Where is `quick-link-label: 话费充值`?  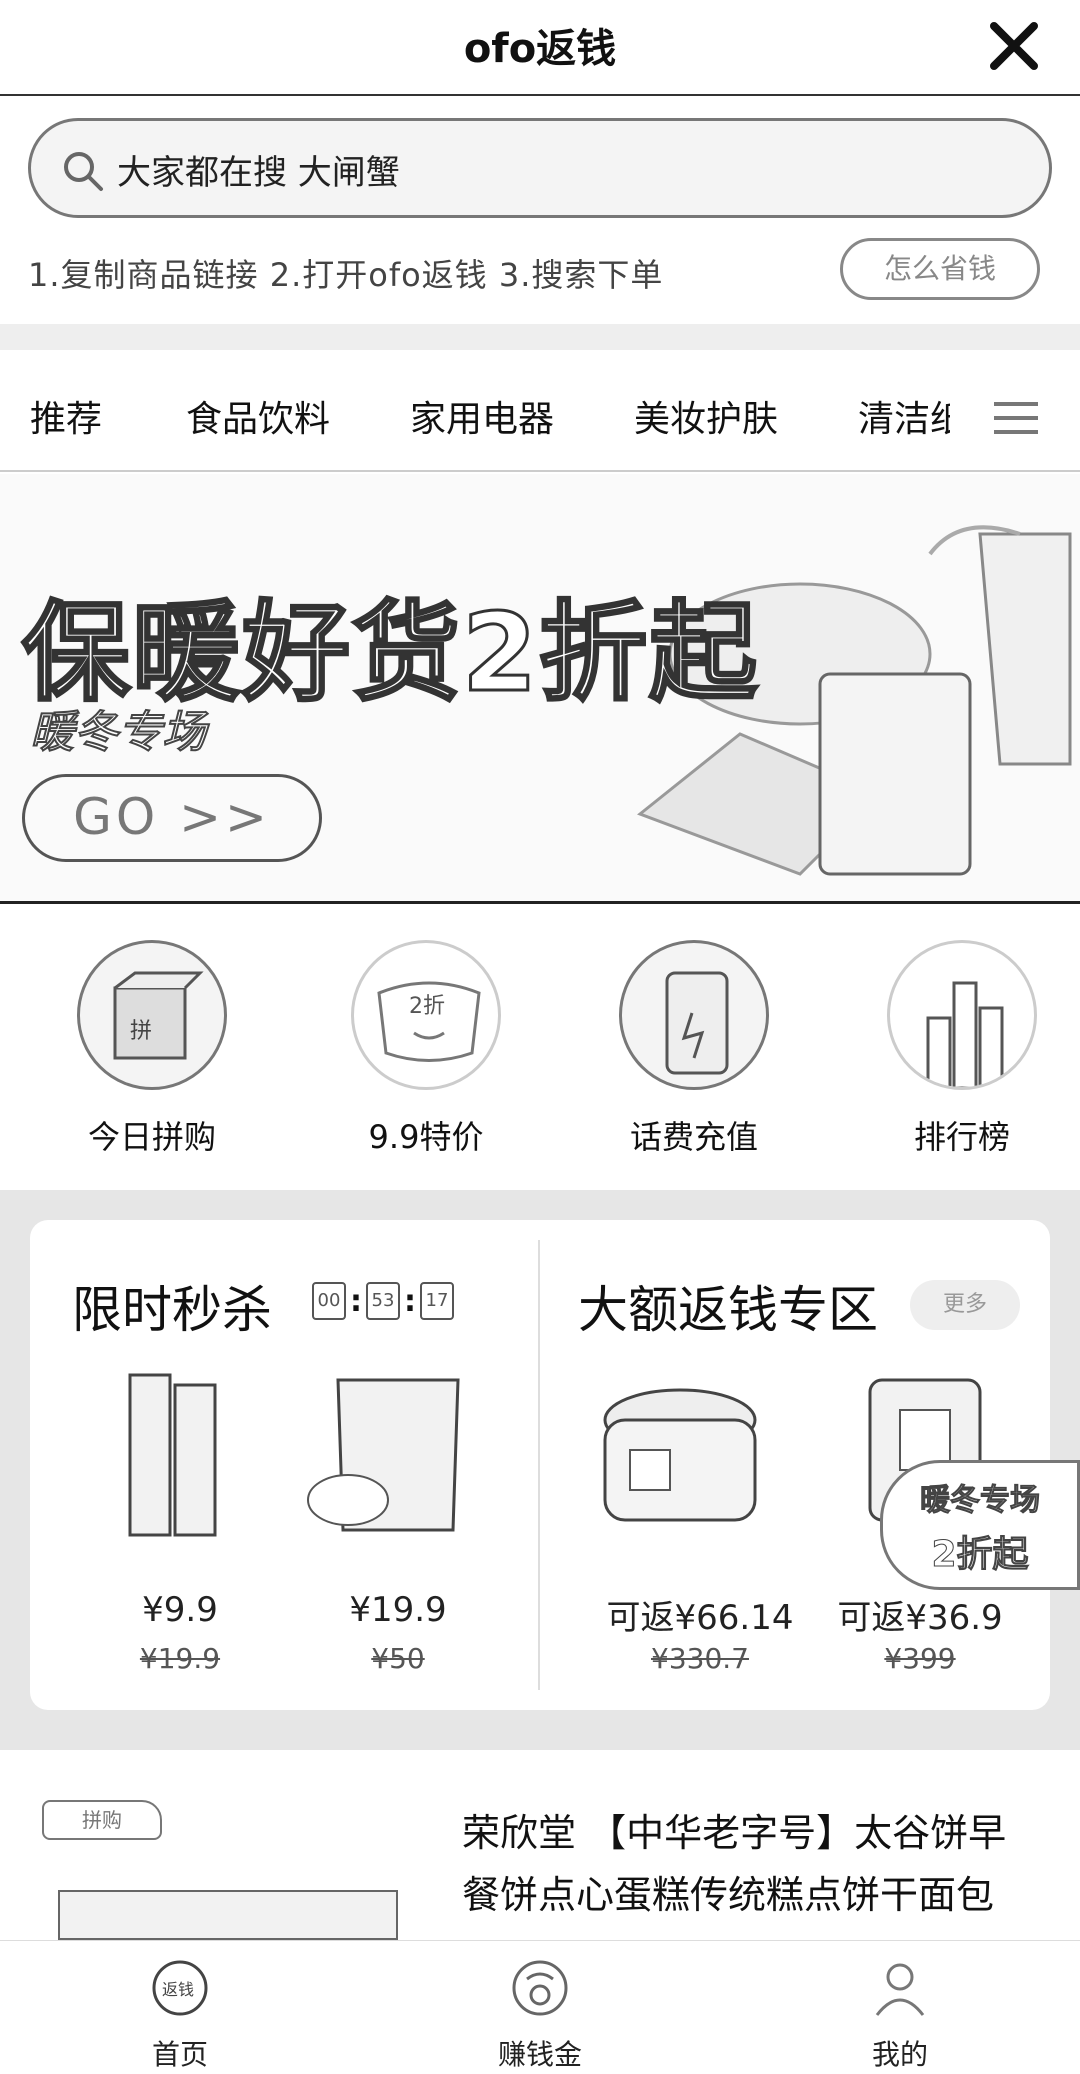 quick-link-label: 话费充值 is located at coordinates (693, 1137).